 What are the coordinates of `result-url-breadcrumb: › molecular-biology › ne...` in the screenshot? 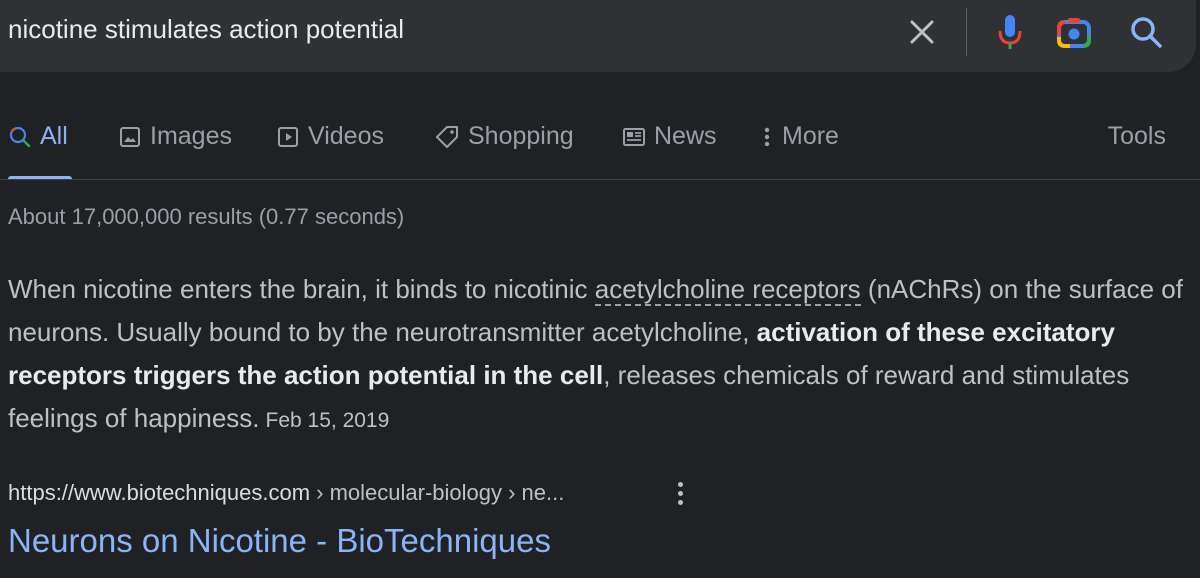 It's located at (437, 492).